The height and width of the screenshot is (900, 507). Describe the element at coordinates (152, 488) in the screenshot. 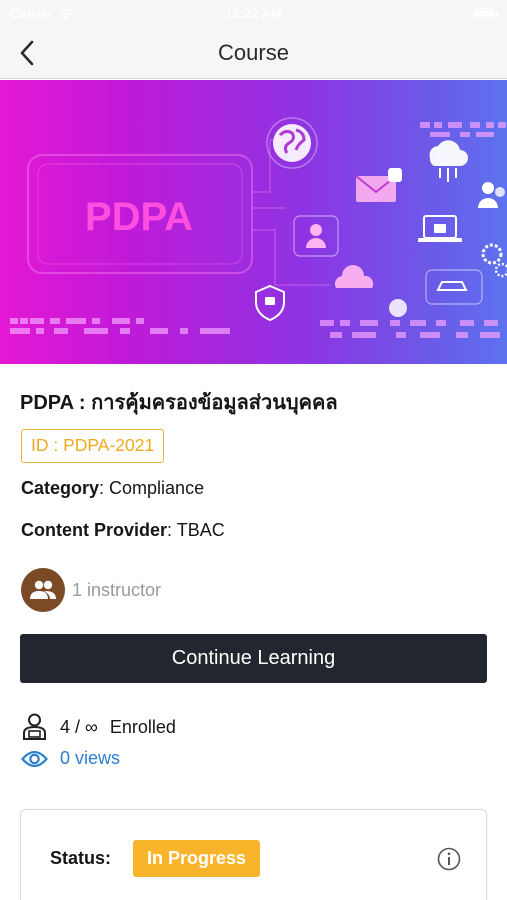

I see `category-value: : Compliance` at that location.